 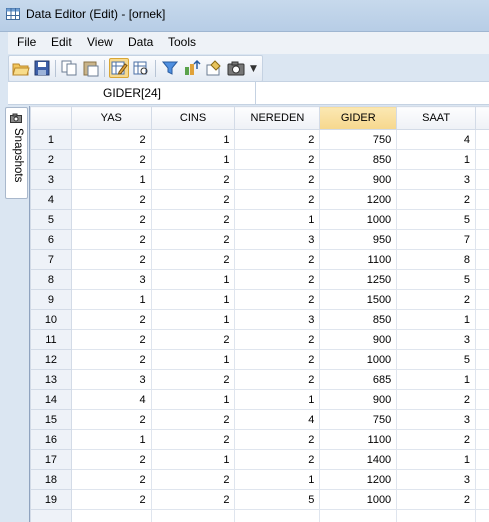 What do you see at coordinates (51, 399) in the screenshot?
I see `row-number: 14` at bounding box center [51, 399].